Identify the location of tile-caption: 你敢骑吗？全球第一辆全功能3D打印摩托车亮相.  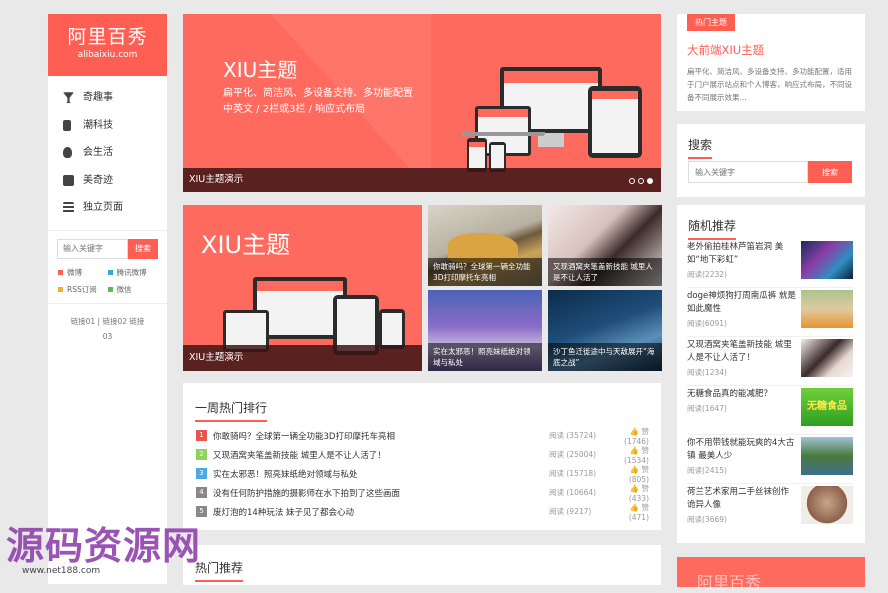
(485, 272).